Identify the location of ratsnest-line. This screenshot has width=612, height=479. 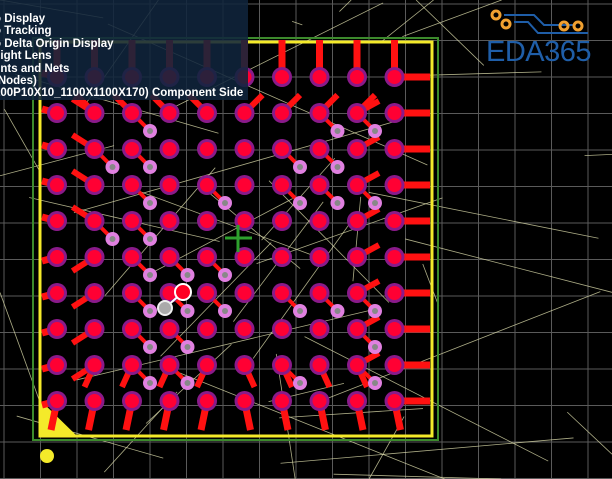
(598, 155).